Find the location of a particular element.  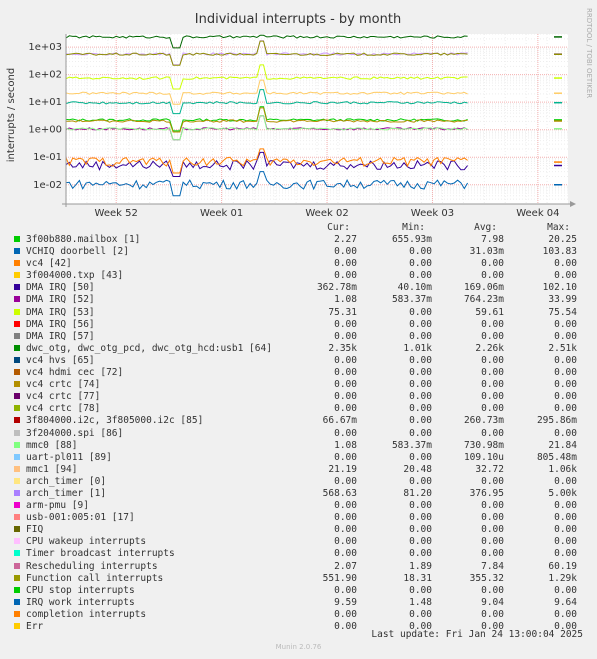

x-ticks: Week 52 Week 01 Week 02 Week 03 Week 04 is located at coordinates (327, 213).